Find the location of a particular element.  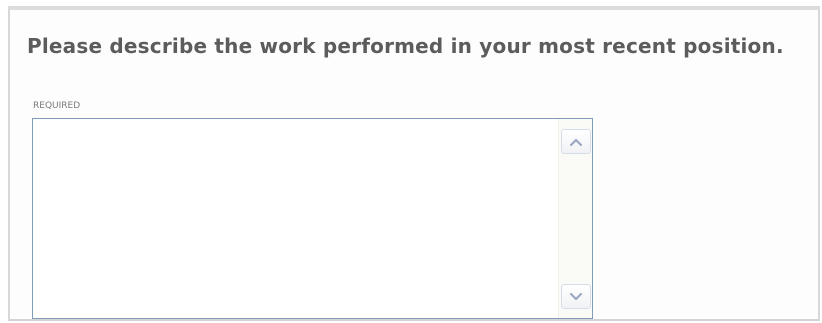

vertical-scrollbar is located at coordinates (575, 218).